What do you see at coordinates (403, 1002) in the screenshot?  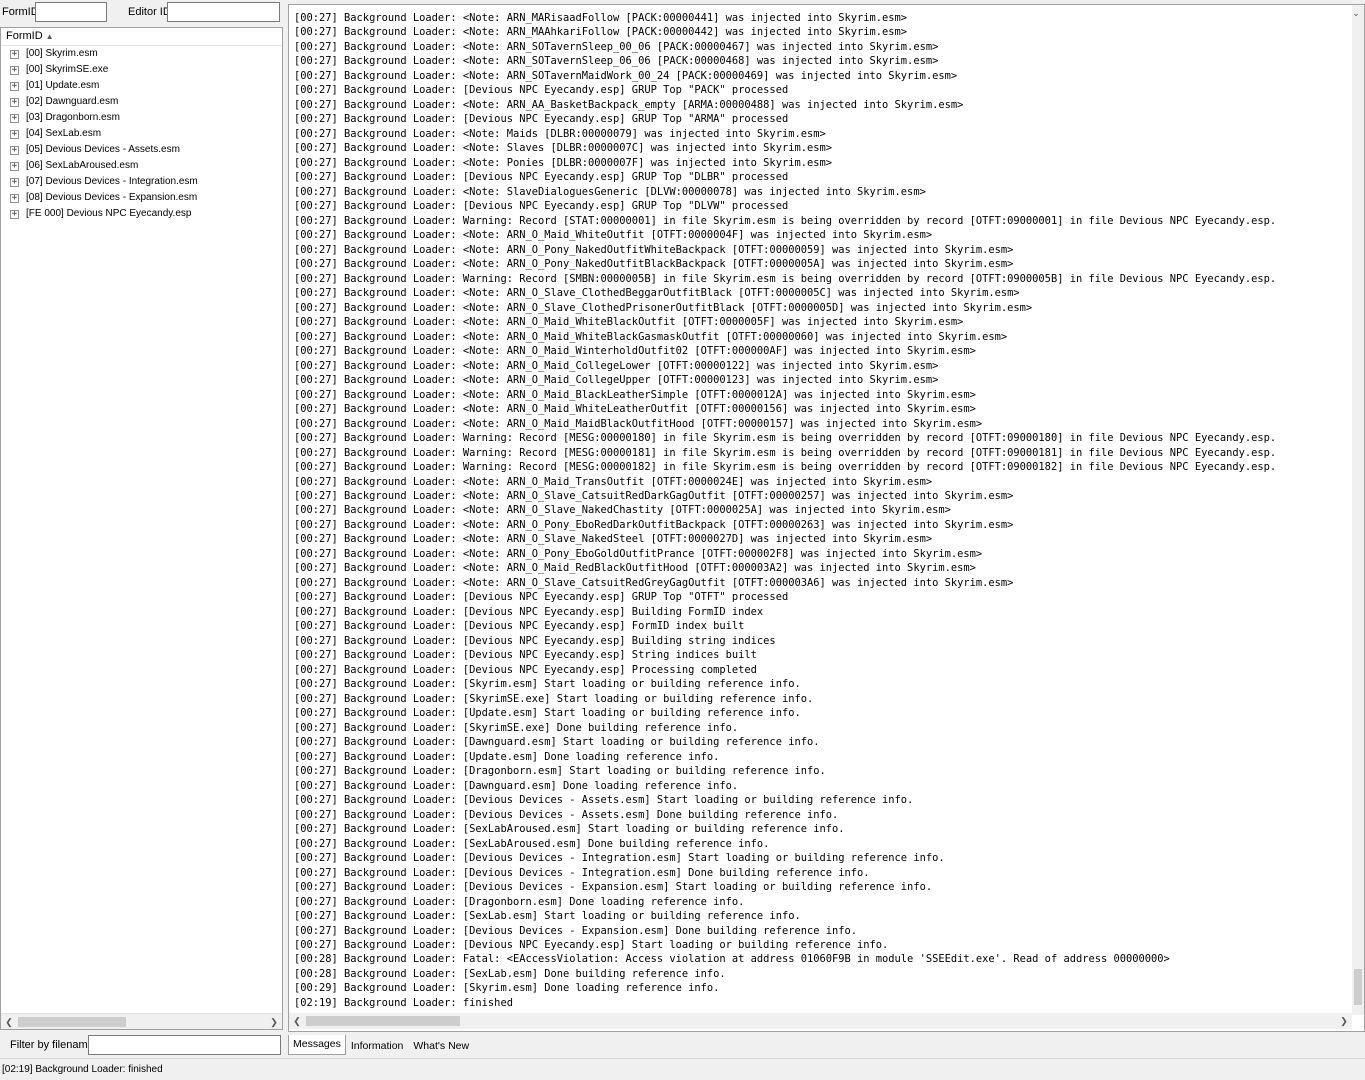 I see `message-line: [02:19] Background Loader: finished` at bounding box center [403, 1002].